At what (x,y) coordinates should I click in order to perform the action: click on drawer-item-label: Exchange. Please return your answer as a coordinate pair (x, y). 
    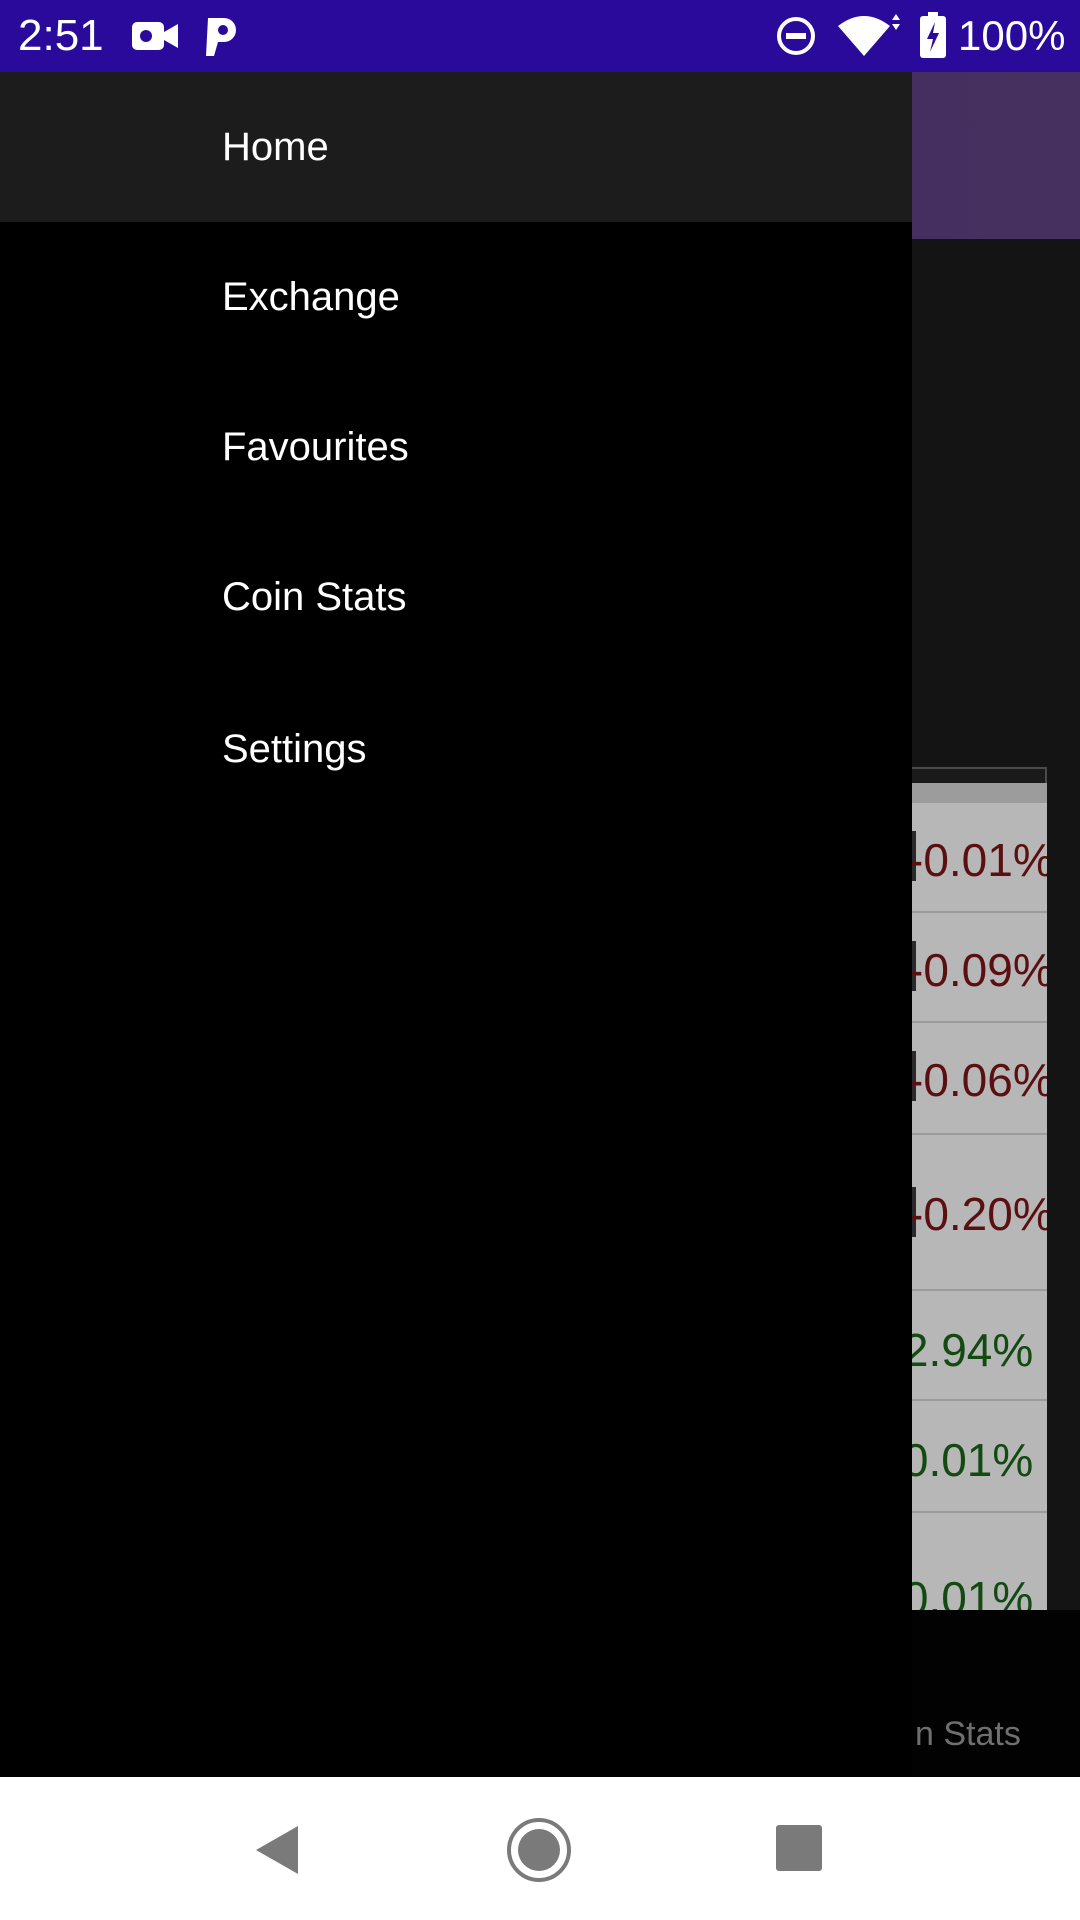
    Looking at the image, I should click on (311, 296).